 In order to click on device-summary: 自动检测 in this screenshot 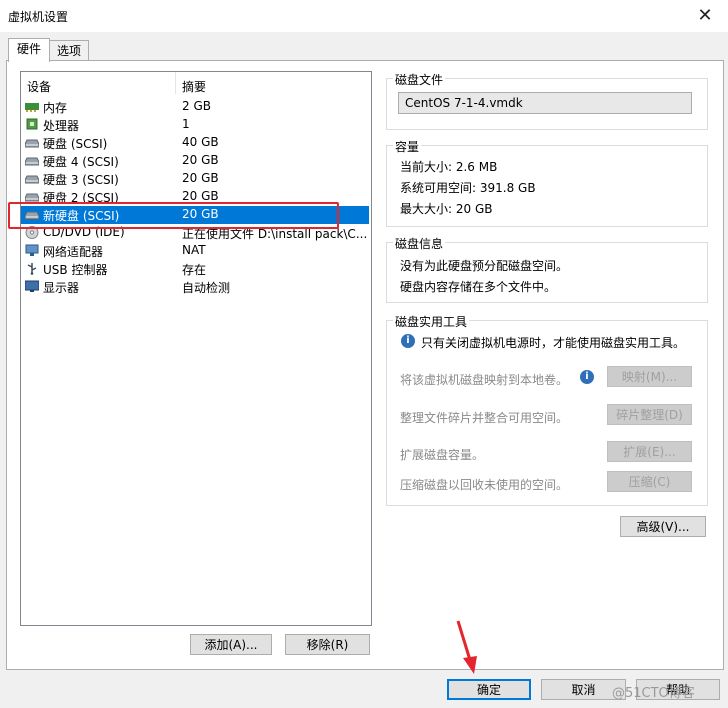, I will do `click(206, 288)`.